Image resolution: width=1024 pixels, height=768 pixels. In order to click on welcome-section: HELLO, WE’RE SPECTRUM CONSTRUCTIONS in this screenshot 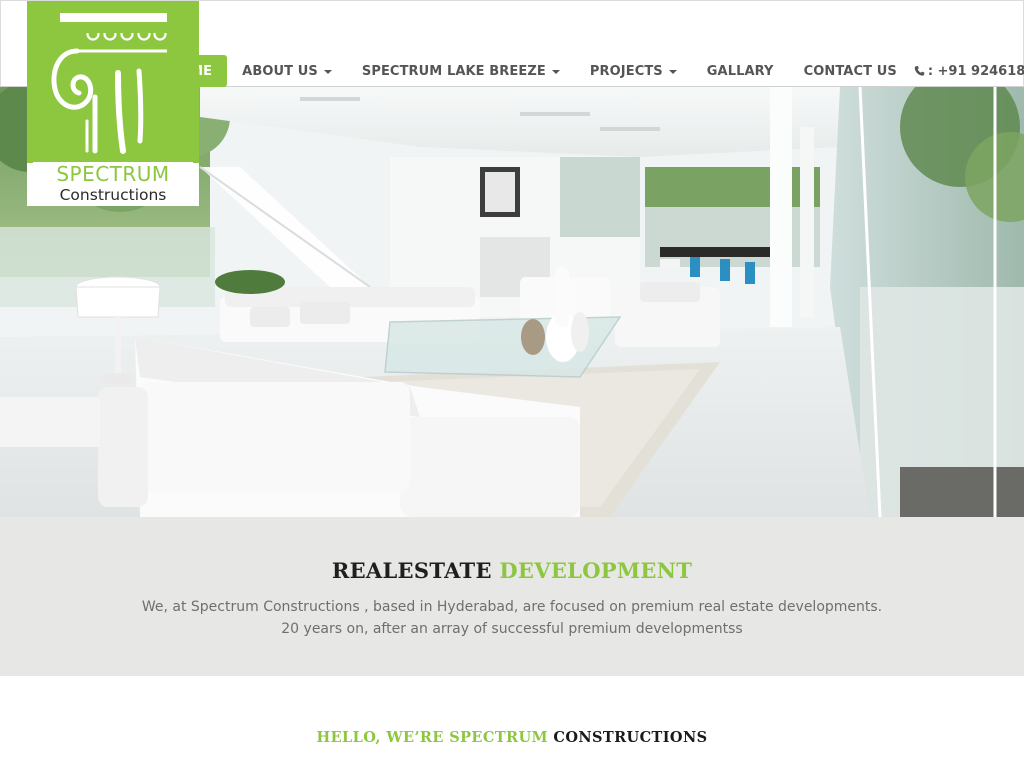, I will do `click(512, 722)`.